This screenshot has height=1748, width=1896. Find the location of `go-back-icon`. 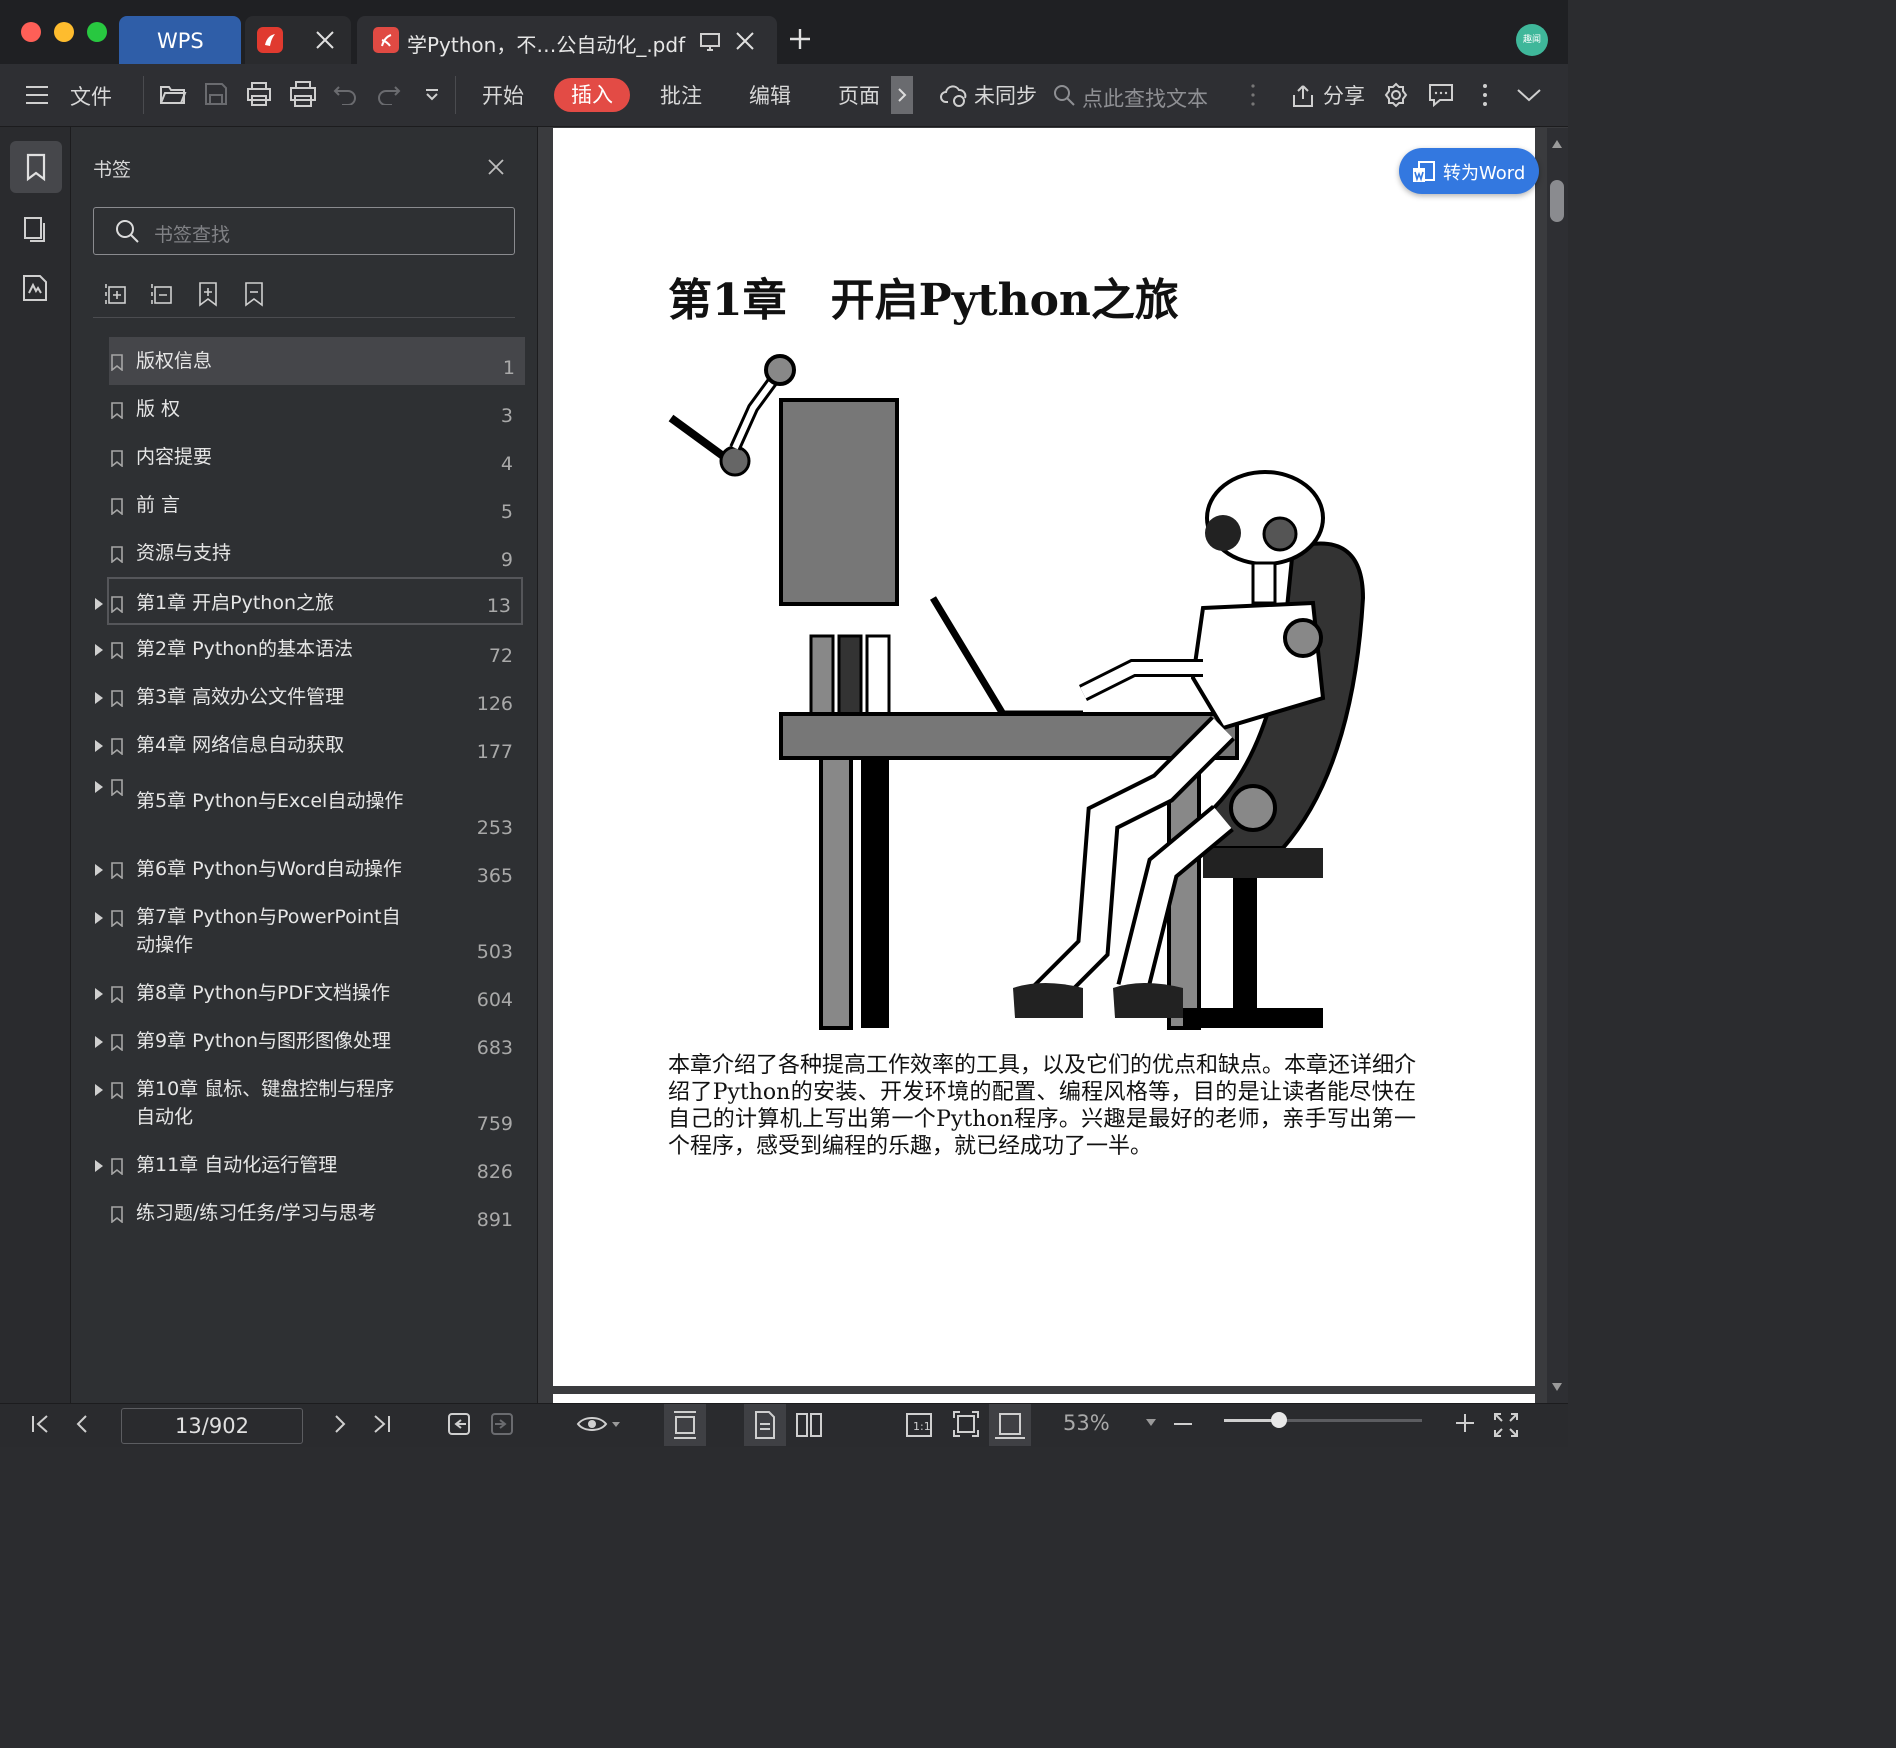

go-back-icon is located at coordinates (459, 1424).